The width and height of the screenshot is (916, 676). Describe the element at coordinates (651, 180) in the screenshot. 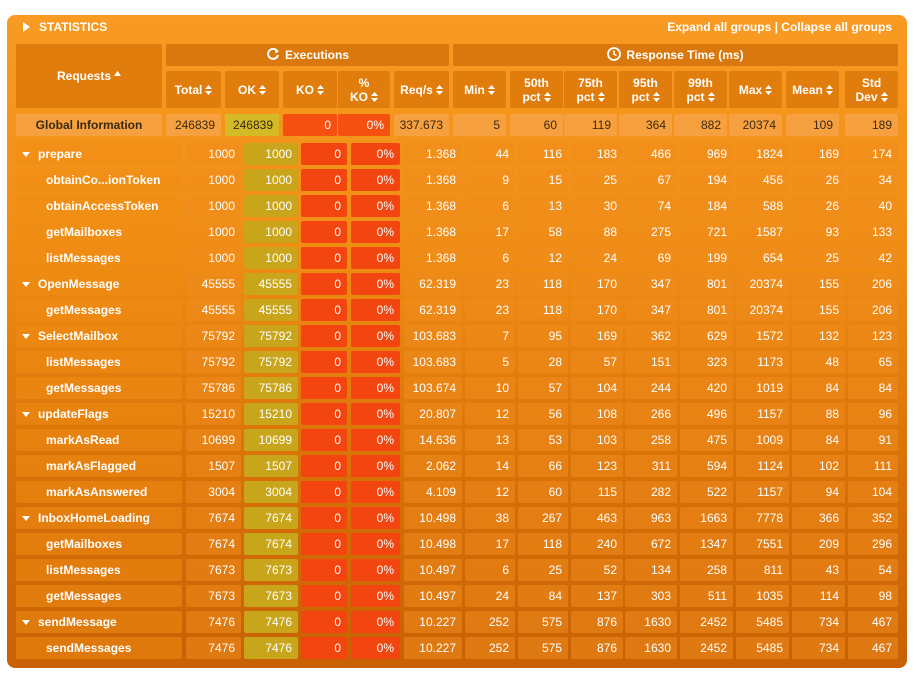

I see `p95-cell: 67` at that location.